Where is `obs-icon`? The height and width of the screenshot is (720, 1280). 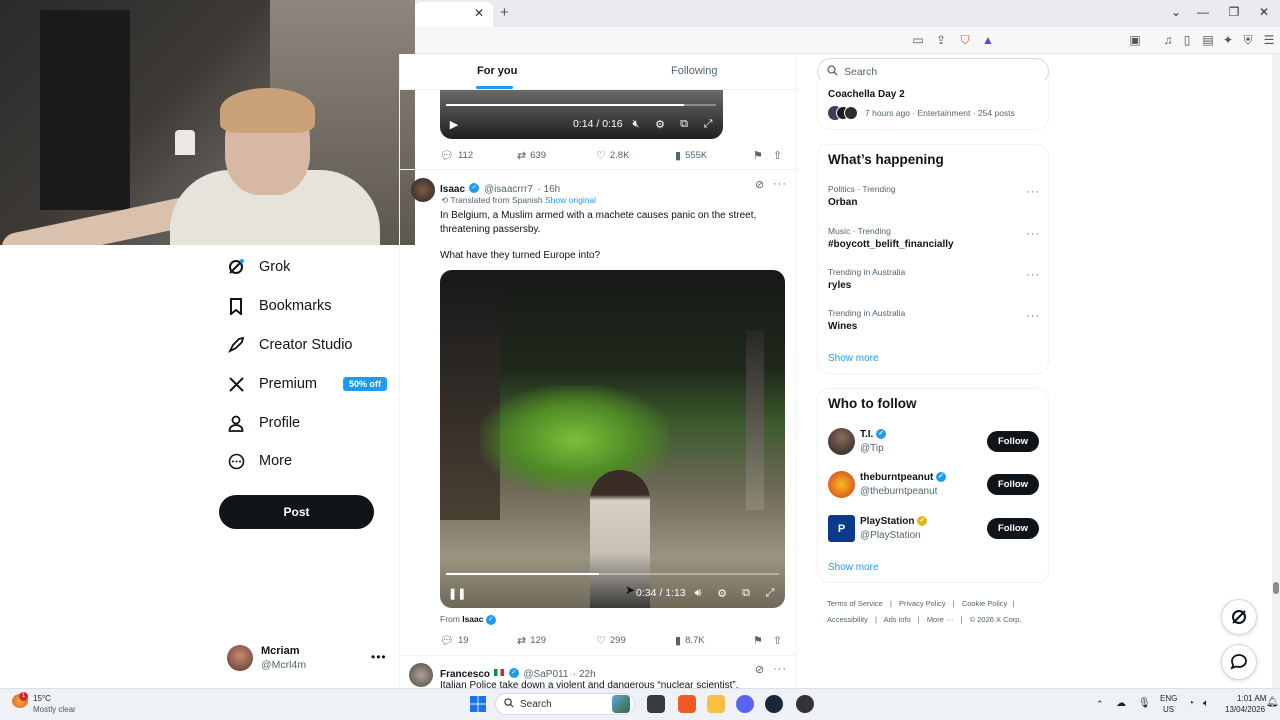 obs-icon is located at coordinates (805, 704).